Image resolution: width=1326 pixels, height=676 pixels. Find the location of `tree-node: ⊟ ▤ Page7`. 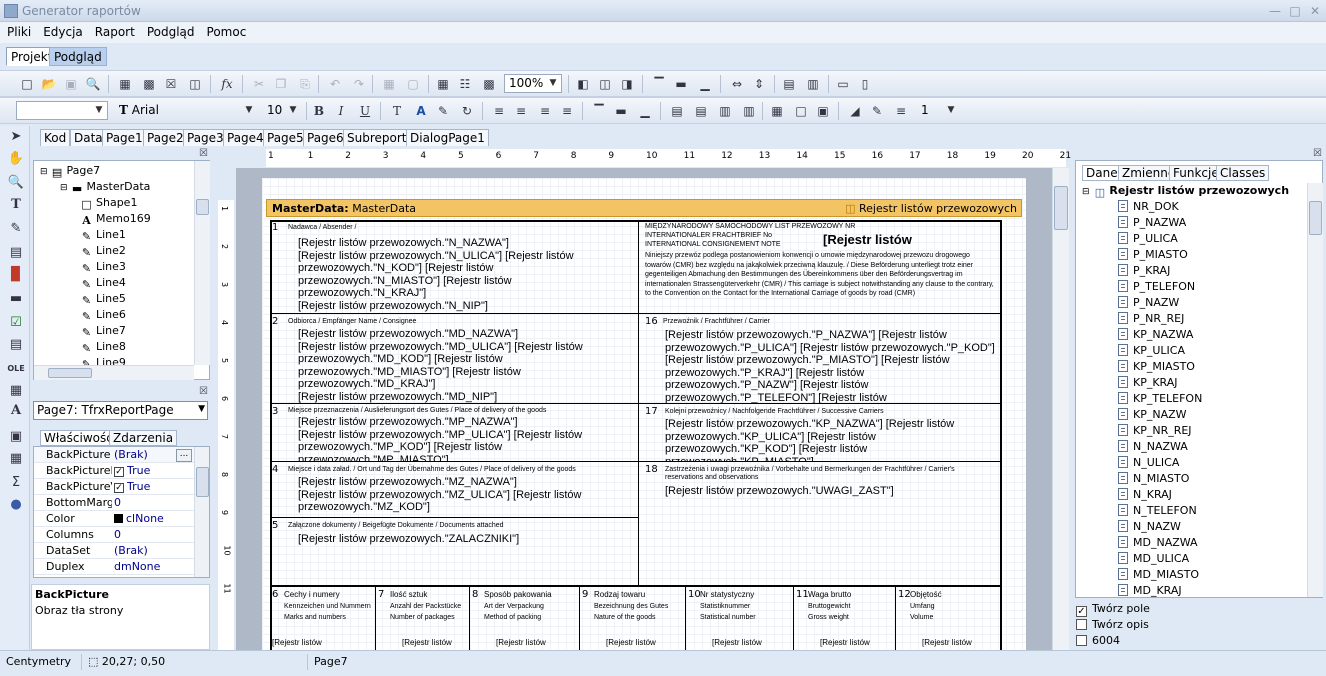

tree-node: ⊟ ▤ Page7 is located at coordinates (70, 171).